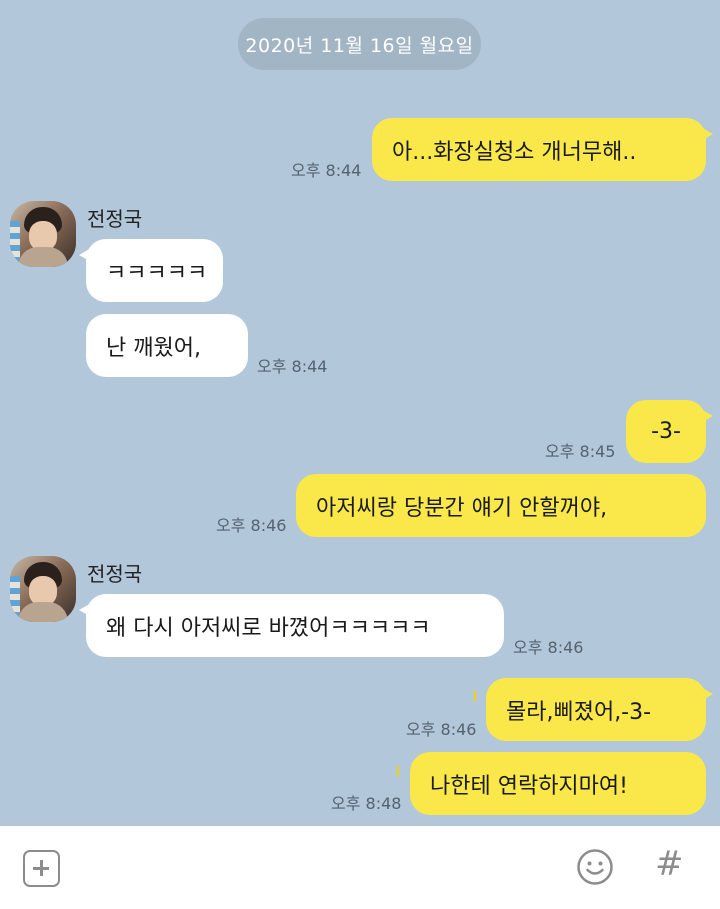 This screenshot has height=909, width=720. What do you see at coordinates (542, 149) in the screenshot?
I see `message-bubble-sent: 아...화장실청소 개너무해..` at bounding box center [542, 149].